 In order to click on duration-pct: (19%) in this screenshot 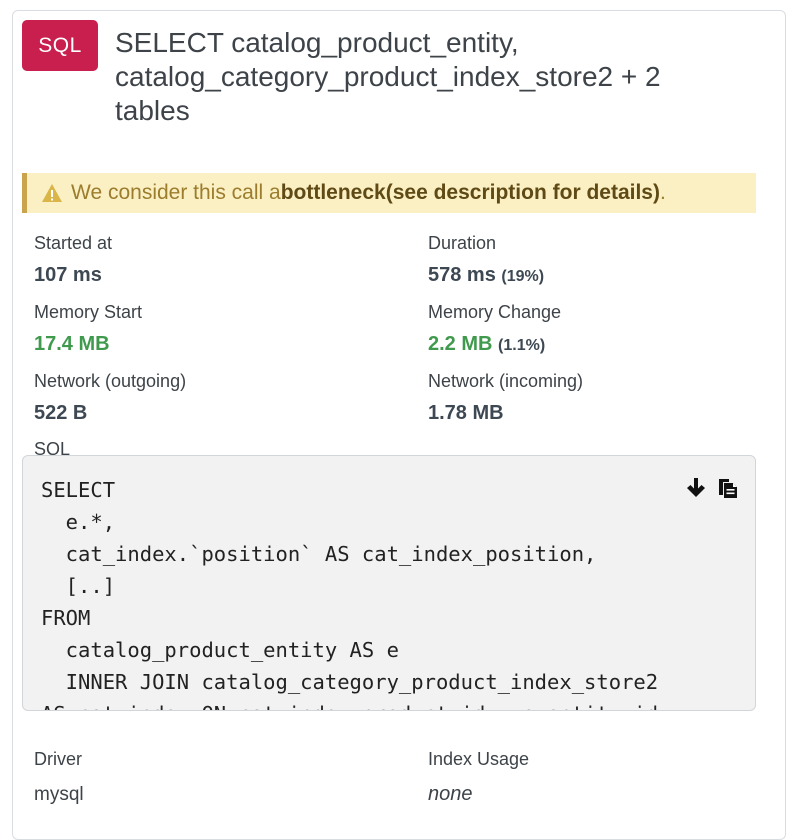, I will do `click(523, 276)`.